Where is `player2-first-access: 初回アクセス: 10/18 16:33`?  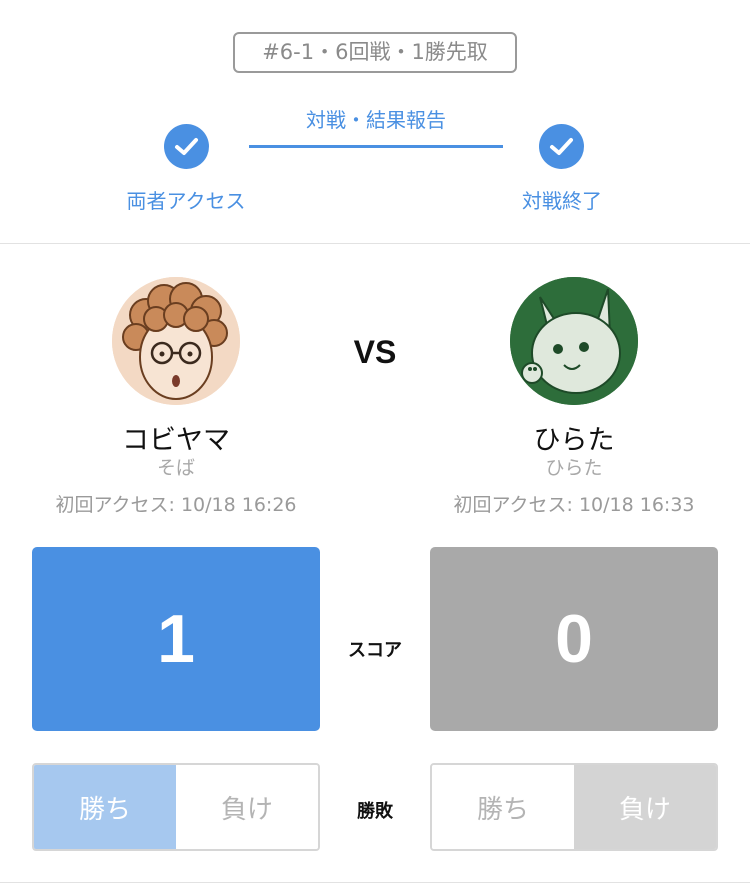
player2-first-access: 初回アクセス: 10/18 16:33 is located at coordinates (574, 505).